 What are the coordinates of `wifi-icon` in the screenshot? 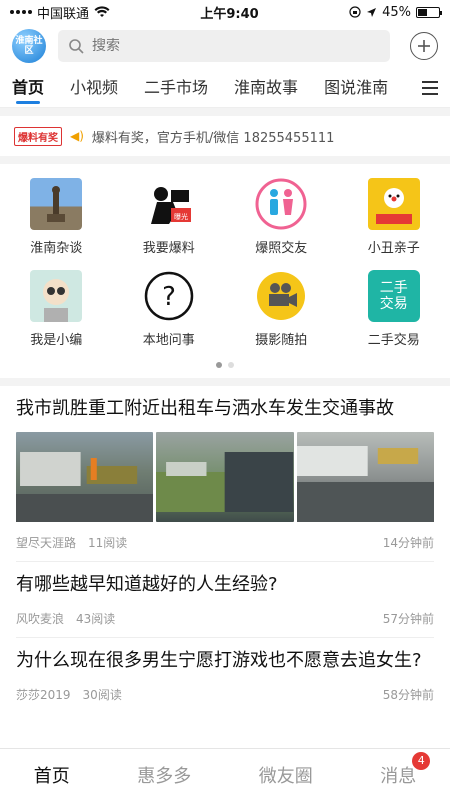 It's located at (102, 12).